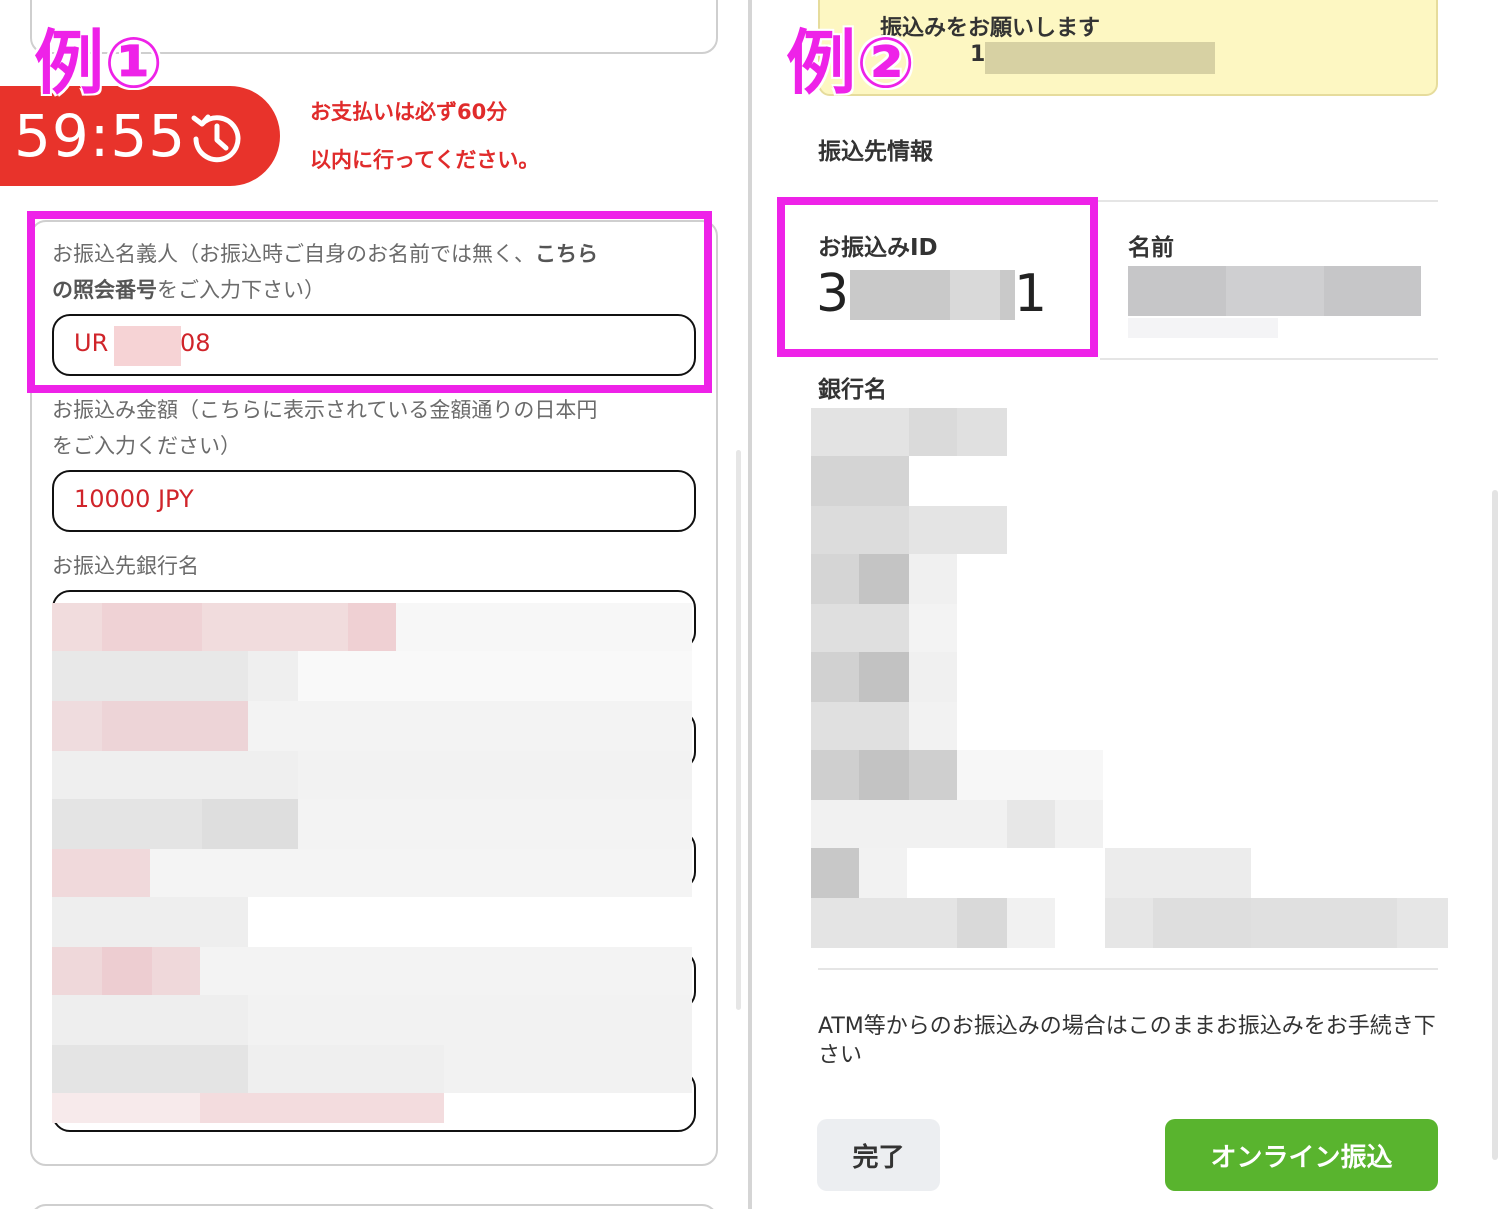 Image resolution: width=1503 pixels, height=1209 pixels. What do you see at coordinates (937, 277) in the screenshot?
I see `highlight-transfer-id` at bounding box center [937, 277].